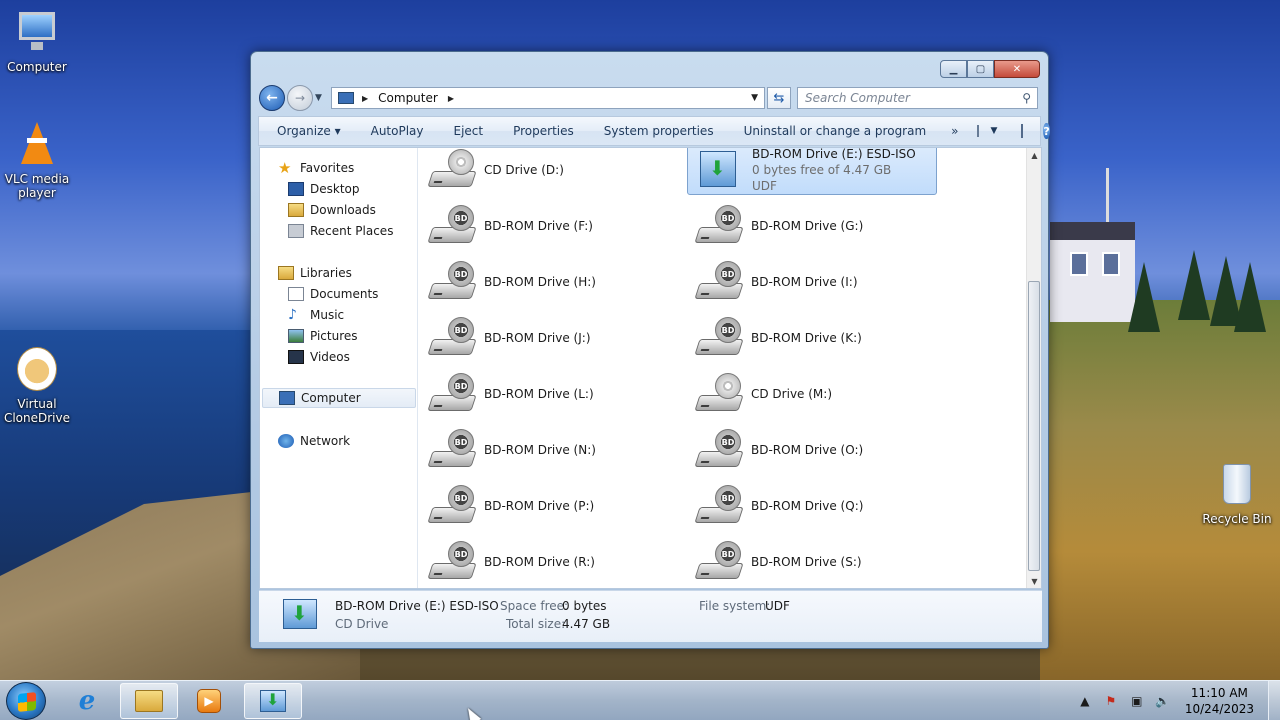 The height and width of the screenshot is (720, 1280). I want to click on windows-logo-icon, so click(27, 702).